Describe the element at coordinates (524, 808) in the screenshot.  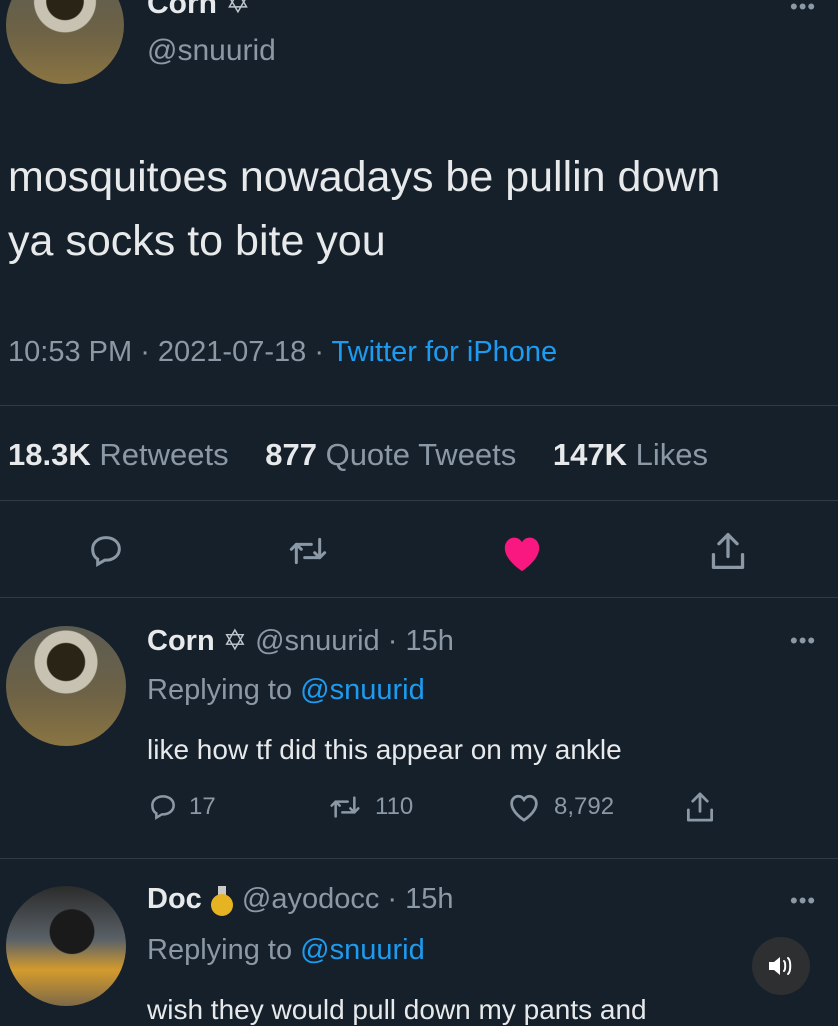
I see `heart-outline-icon` at that location.